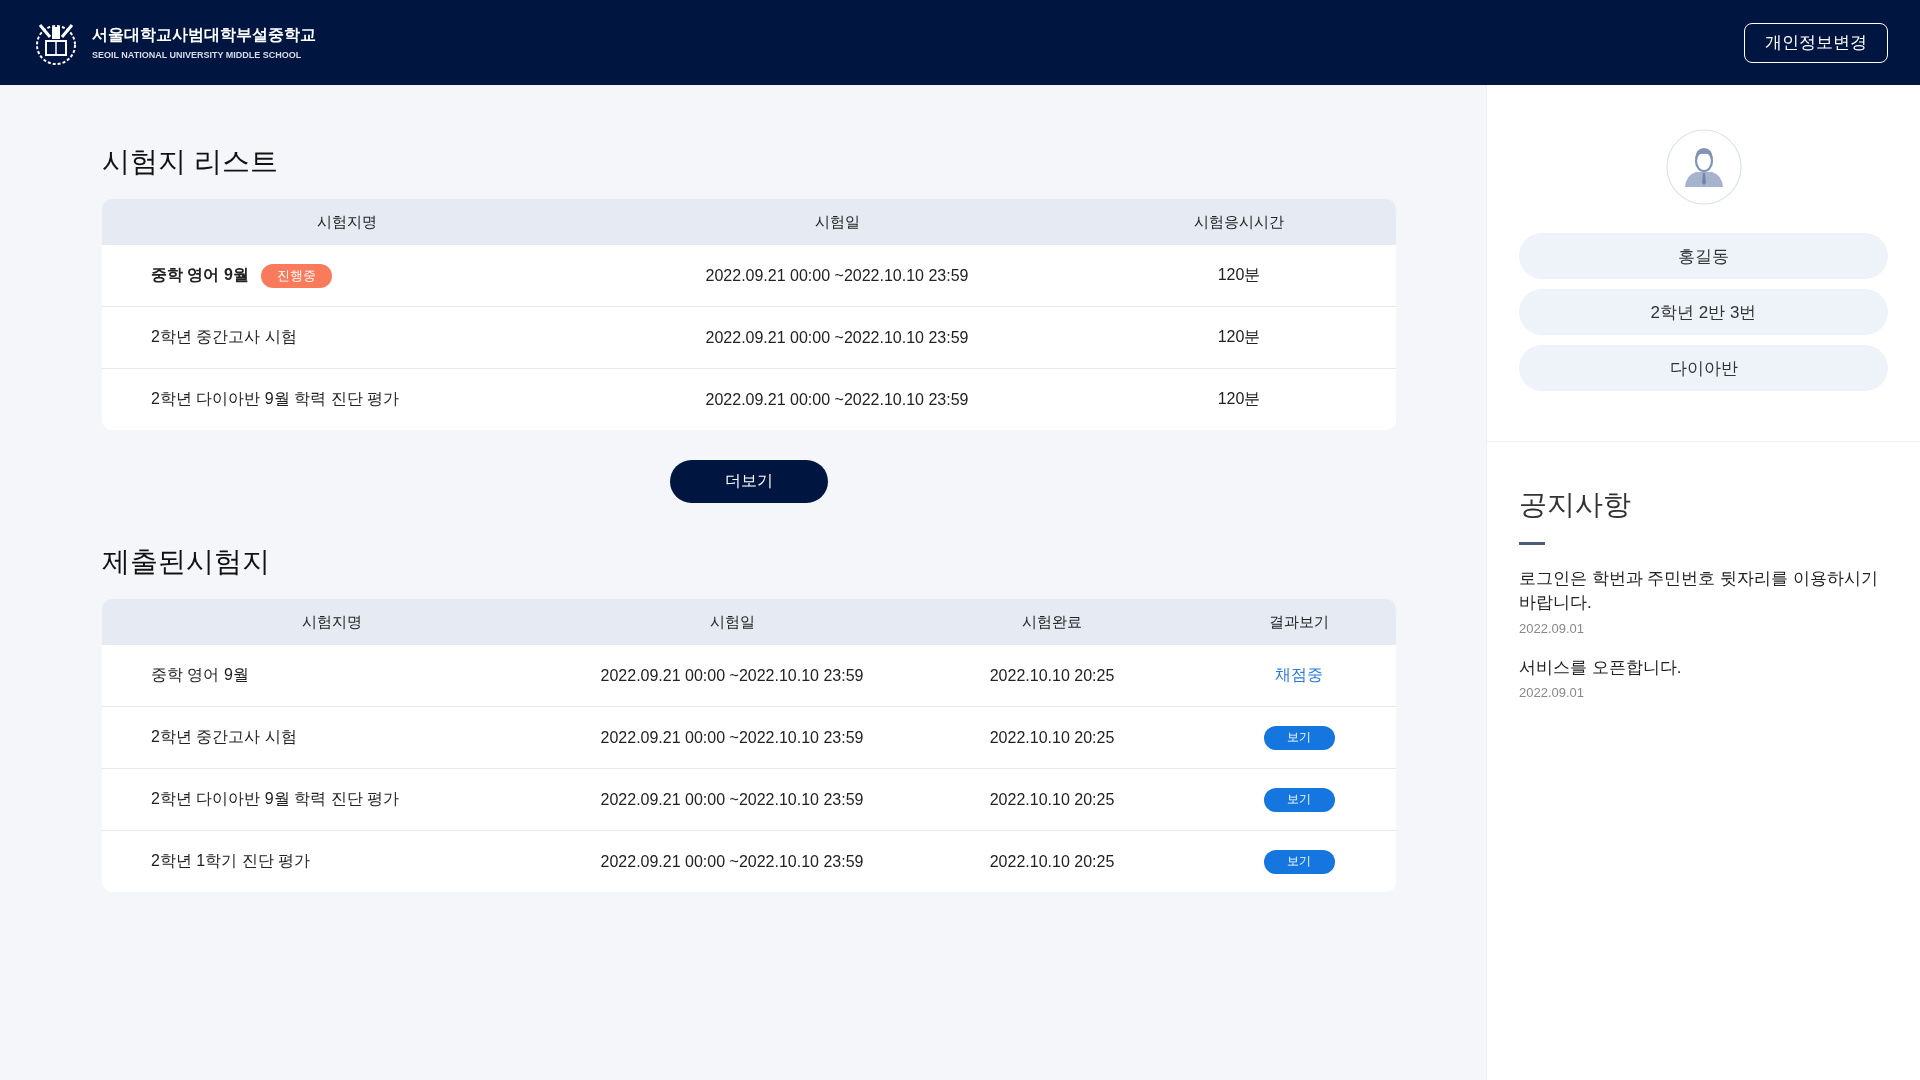 The height and width of the screenshot is (1080, 1920). What do you see at coordinates (1816, 42) in the screenshot?
I see `edit-profile-button: 개인정보변경` at bounding box center [1816, 42].